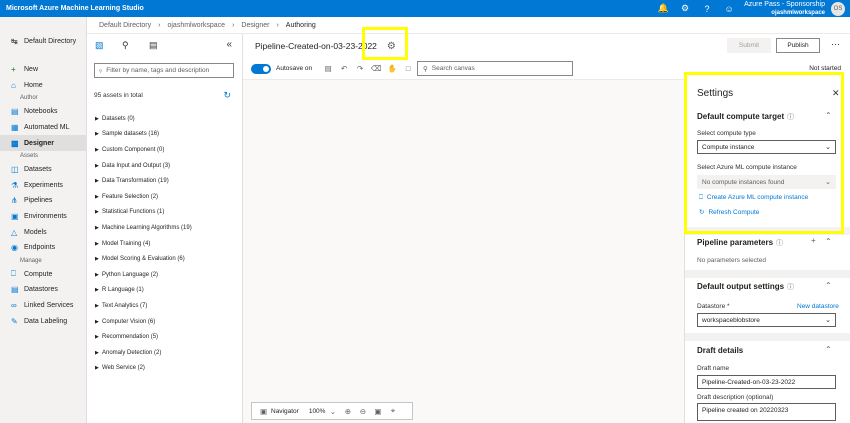  I want to click on asset-category-label: Web Service (2), so click(123, 368).